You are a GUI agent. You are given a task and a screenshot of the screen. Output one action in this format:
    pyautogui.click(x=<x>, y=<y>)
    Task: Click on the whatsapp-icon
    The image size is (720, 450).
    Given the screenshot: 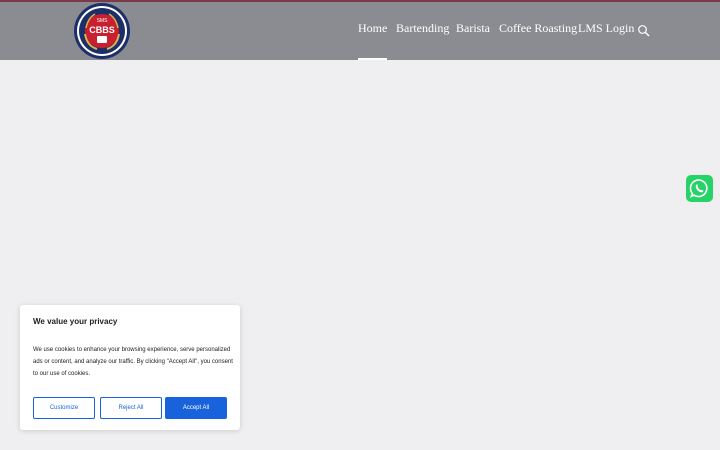 What is the action you would take?
    pyautogui.click(x=698, y=188)
    